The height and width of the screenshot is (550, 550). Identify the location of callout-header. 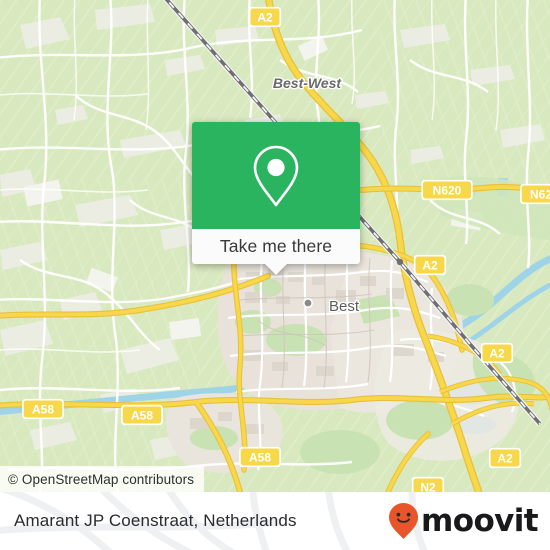
(276, 175).